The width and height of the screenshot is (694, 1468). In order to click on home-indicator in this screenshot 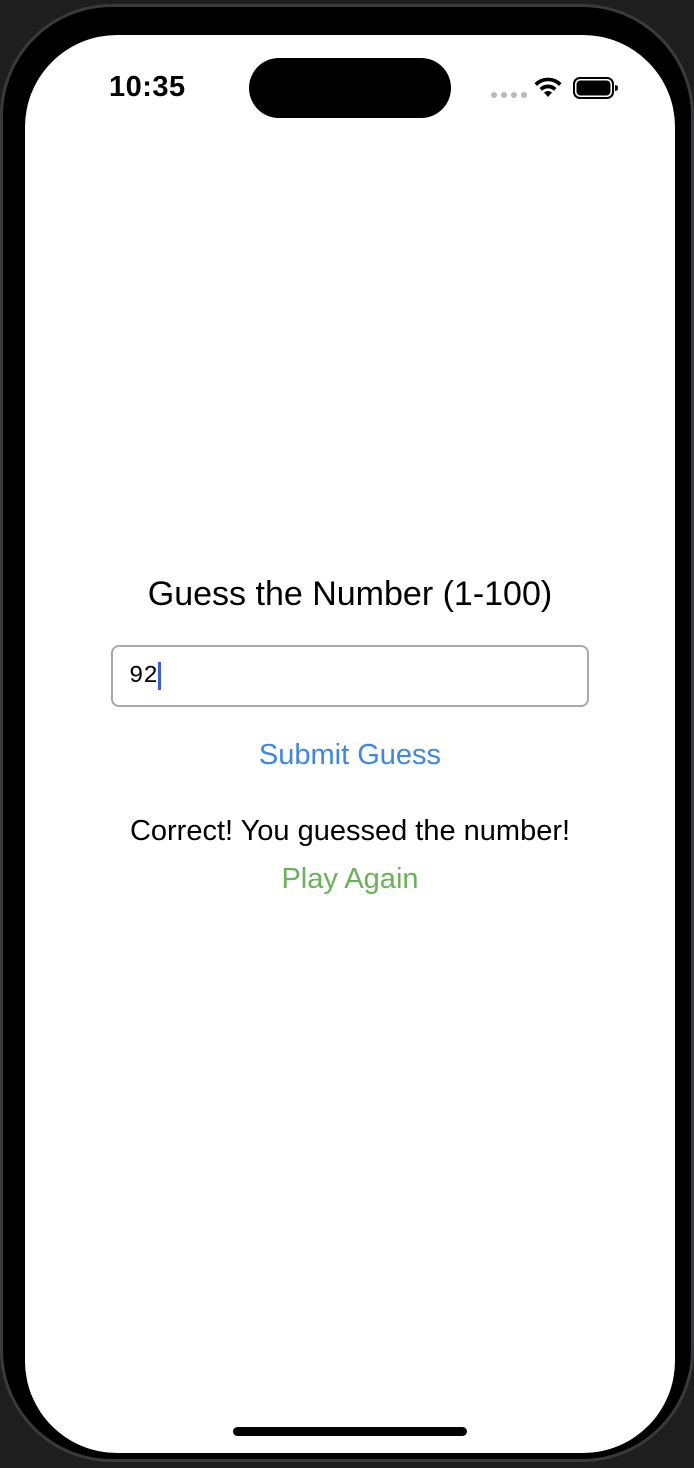, I will do `click(350, 1431)`.